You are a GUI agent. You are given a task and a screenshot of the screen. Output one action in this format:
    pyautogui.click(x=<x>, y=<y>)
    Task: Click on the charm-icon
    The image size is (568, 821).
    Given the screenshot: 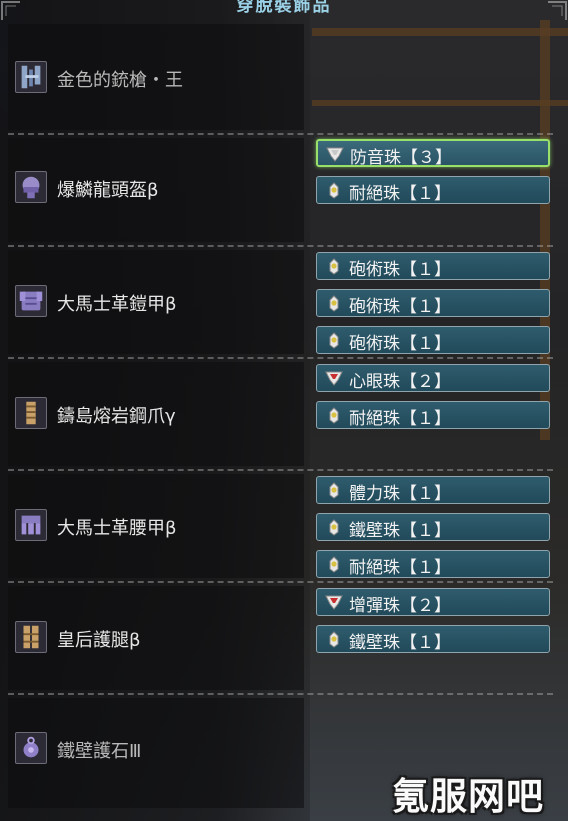 What is the action you would take?
    pyautogui.click(x=31, y=748)
    